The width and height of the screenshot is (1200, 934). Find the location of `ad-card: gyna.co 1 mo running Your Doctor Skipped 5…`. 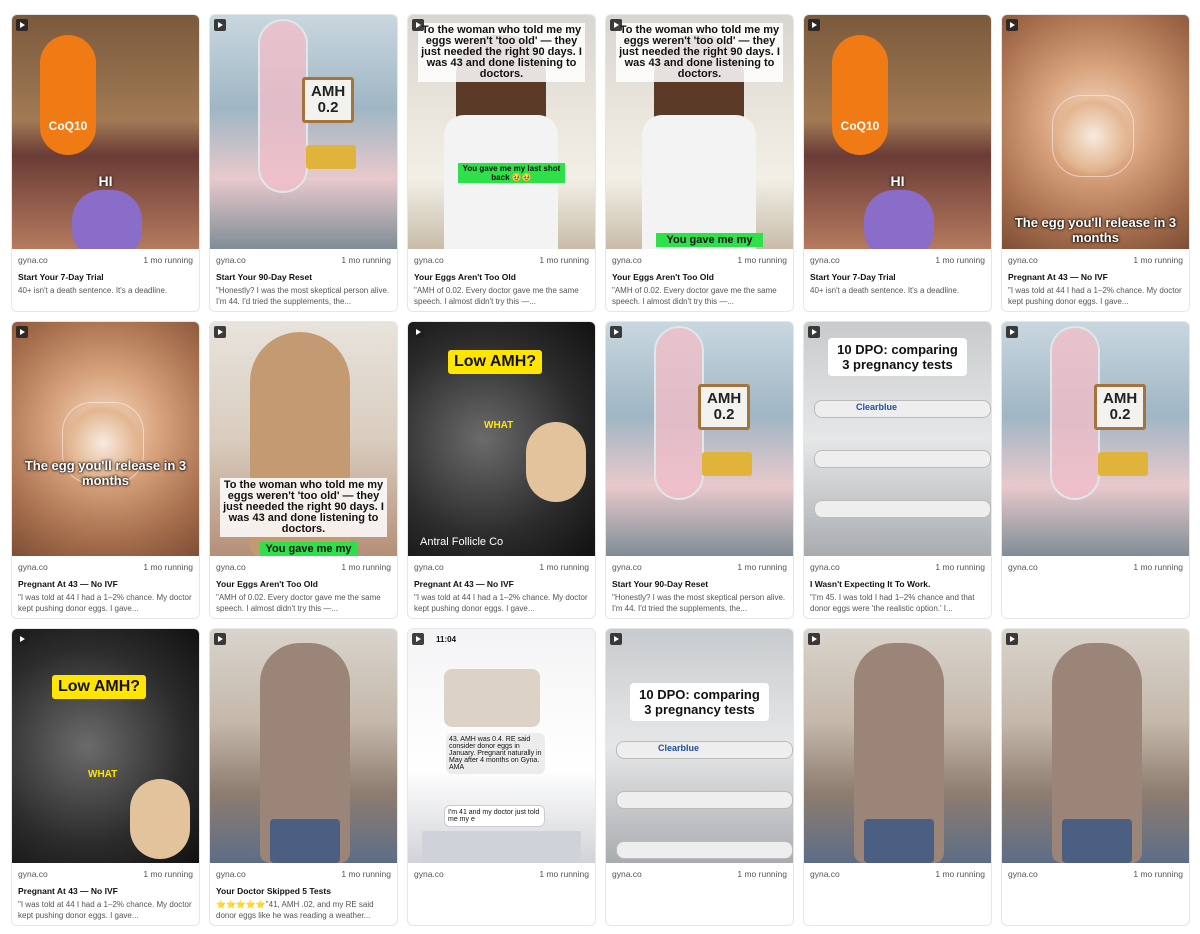

ad-card: gyna.co 1 mo running Your Doctor Skipped 5… is located at coordinates (303, 777).